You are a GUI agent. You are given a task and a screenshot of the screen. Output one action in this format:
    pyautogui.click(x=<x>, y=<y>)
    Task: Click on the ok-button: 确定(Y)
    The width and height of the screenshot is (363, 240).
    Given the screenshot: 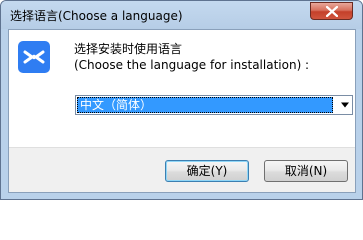 What is the action you would take?
    pyautogui.click(x=207, y=171)
    